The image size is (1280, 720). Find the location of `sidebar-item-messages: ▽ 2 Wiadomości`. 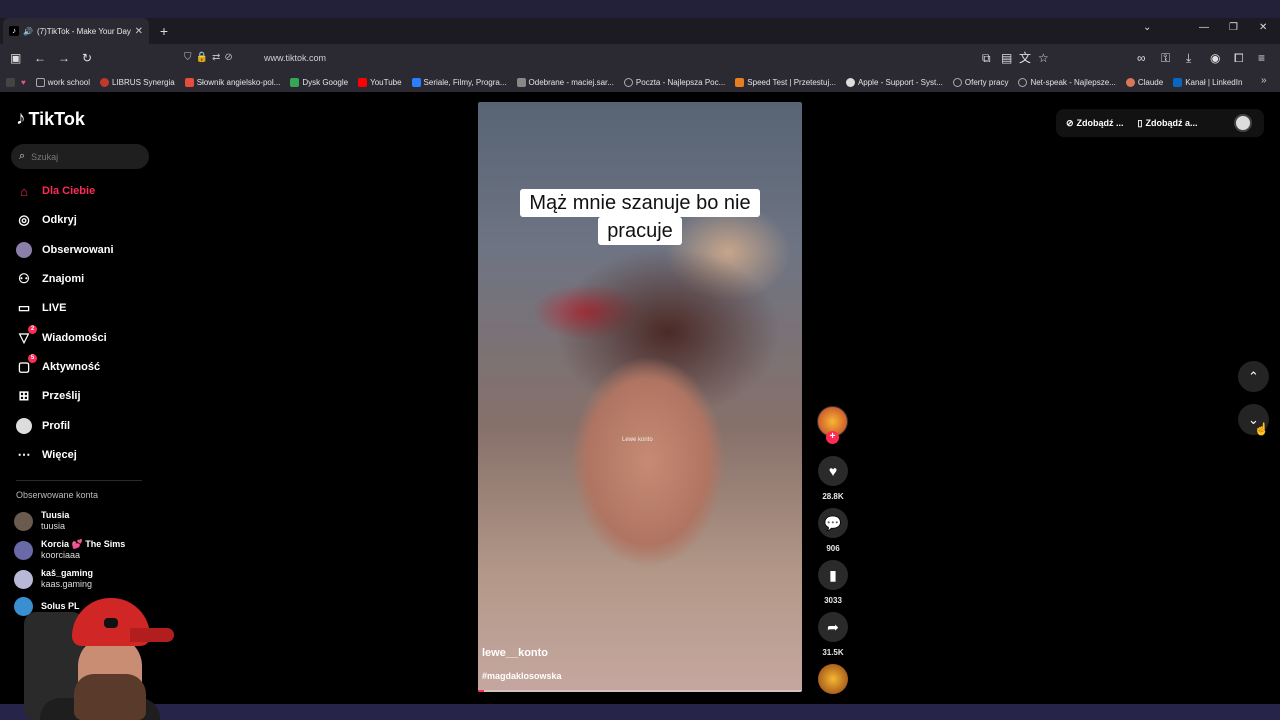

sidebar-item-messages: ▽ 2 Wiadomości is located at coordinates (61, 336).